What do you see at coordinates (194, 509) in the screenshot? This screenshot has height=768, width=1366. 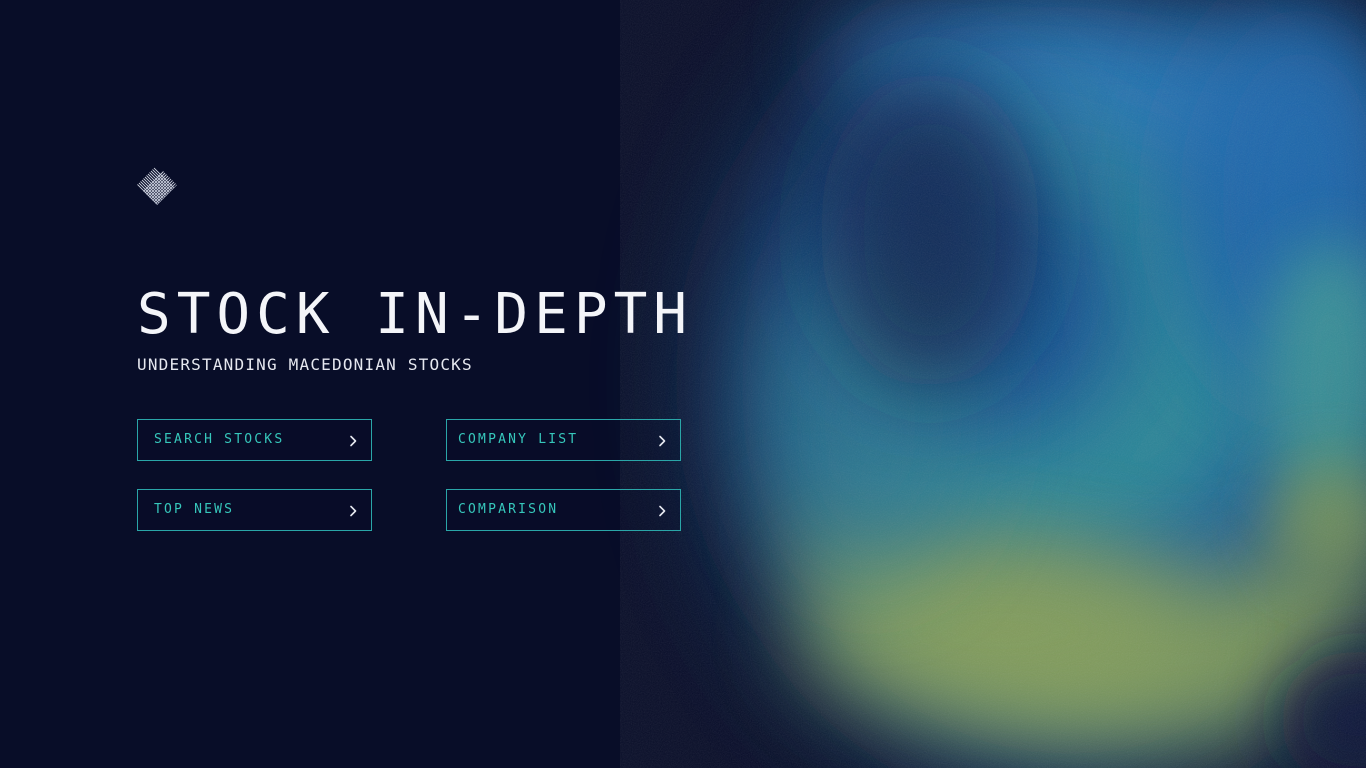 I see `top-news-label: TOP NEWS` at bounding box center [194, 509].